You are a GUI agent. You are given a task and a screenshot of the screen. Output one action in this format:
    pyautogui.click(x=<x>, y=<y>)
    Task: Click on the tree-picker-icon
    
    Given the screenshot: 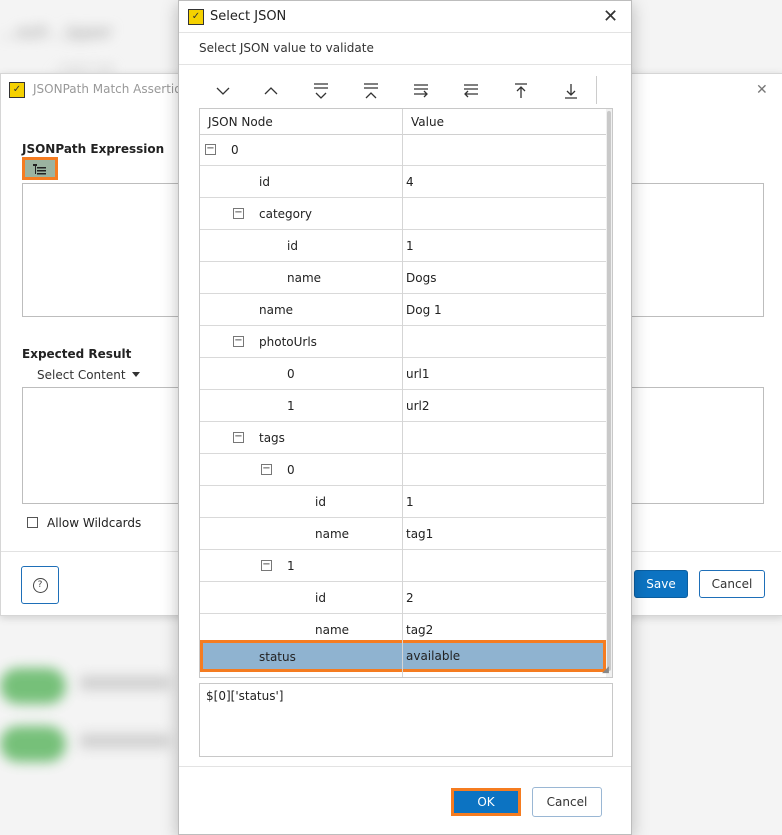 What is the action you would take?
    pyautogui.click(x=39, y=168)
    